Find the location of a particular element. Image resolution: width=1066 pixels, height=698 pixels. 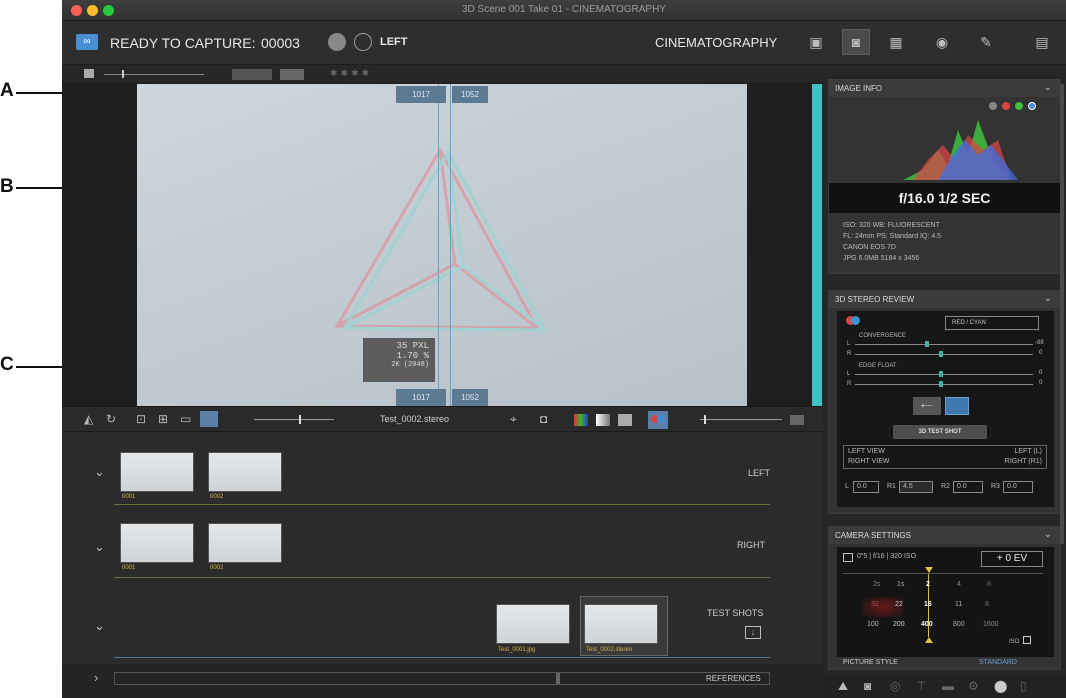

convergence-l-thumb is located at coordinates (927, 344).